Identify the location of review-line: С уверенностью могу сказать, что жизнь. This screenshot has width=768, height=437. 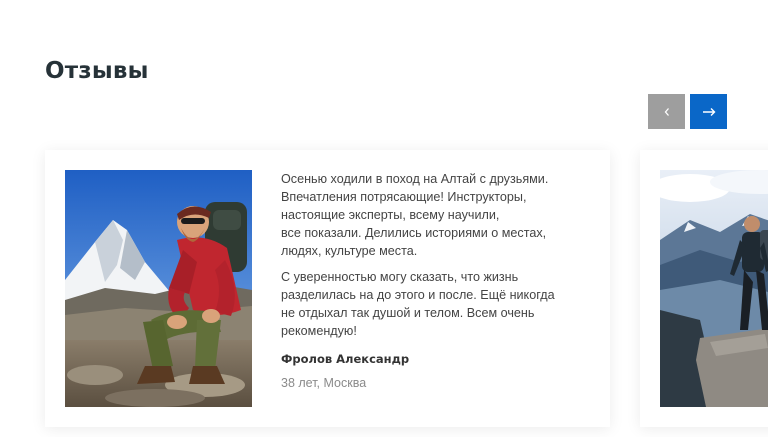
(400, 277).